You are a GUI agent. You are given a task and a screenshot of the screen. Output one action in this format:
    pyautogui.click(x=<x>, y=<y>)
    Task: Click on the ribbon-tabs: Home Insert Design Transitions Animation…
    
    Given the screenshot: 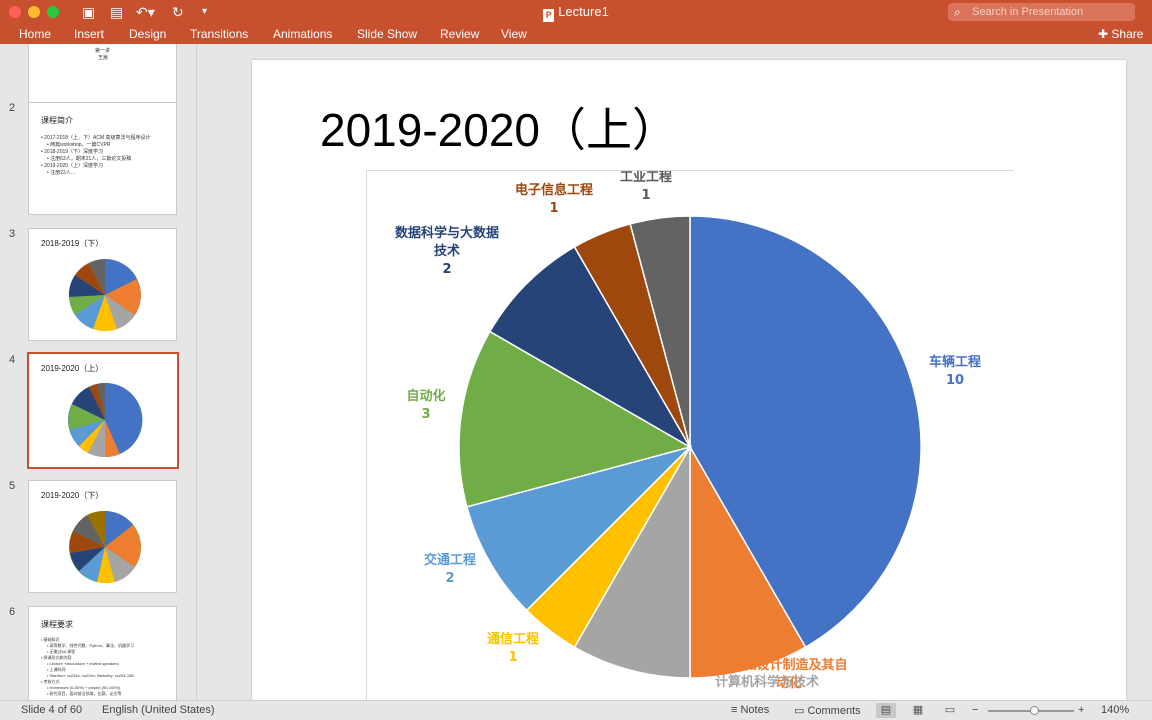 What is the action you would take?
    pyautogui.click(x=576, y=34)
    